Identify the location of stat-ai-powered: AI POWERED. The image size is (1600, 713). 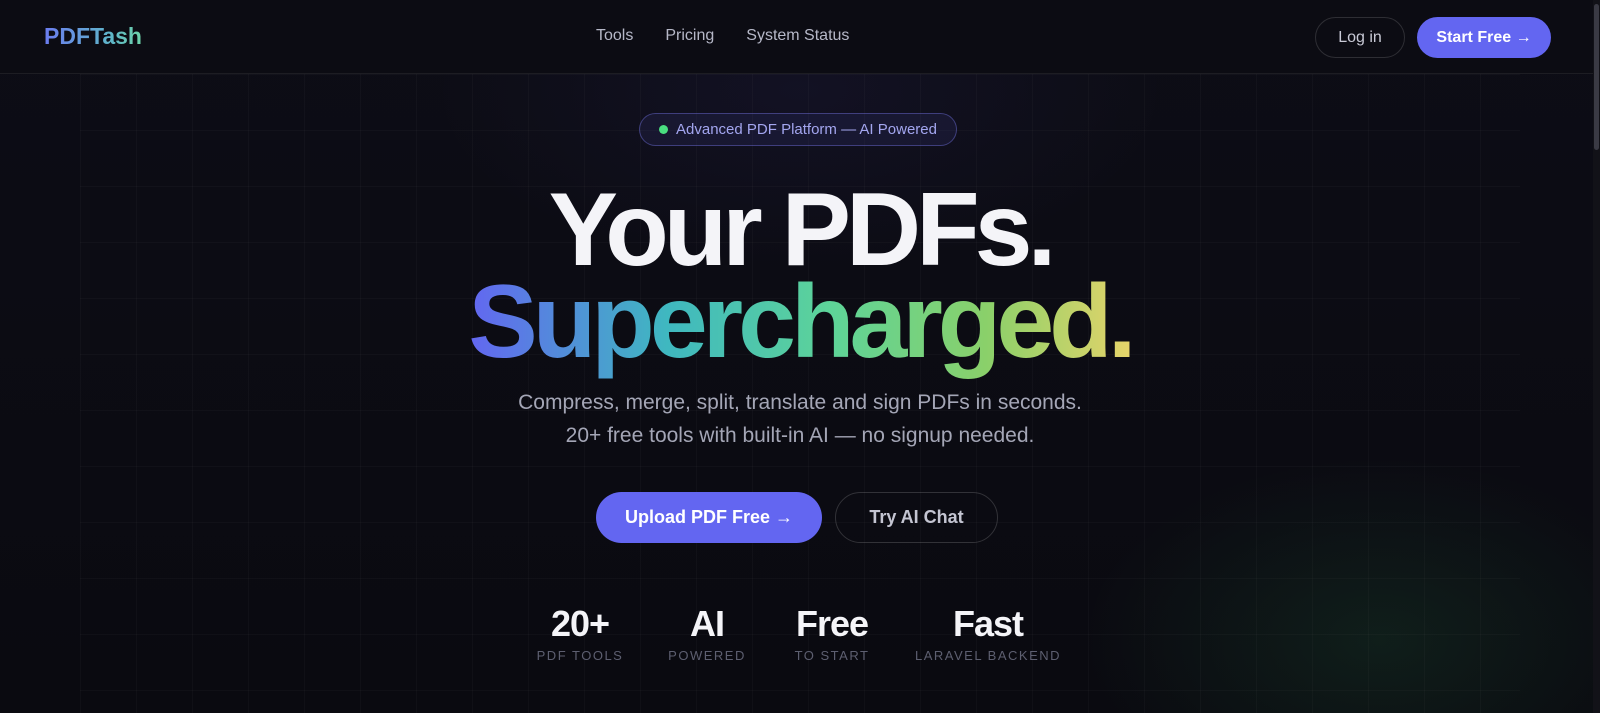
(707, 633).